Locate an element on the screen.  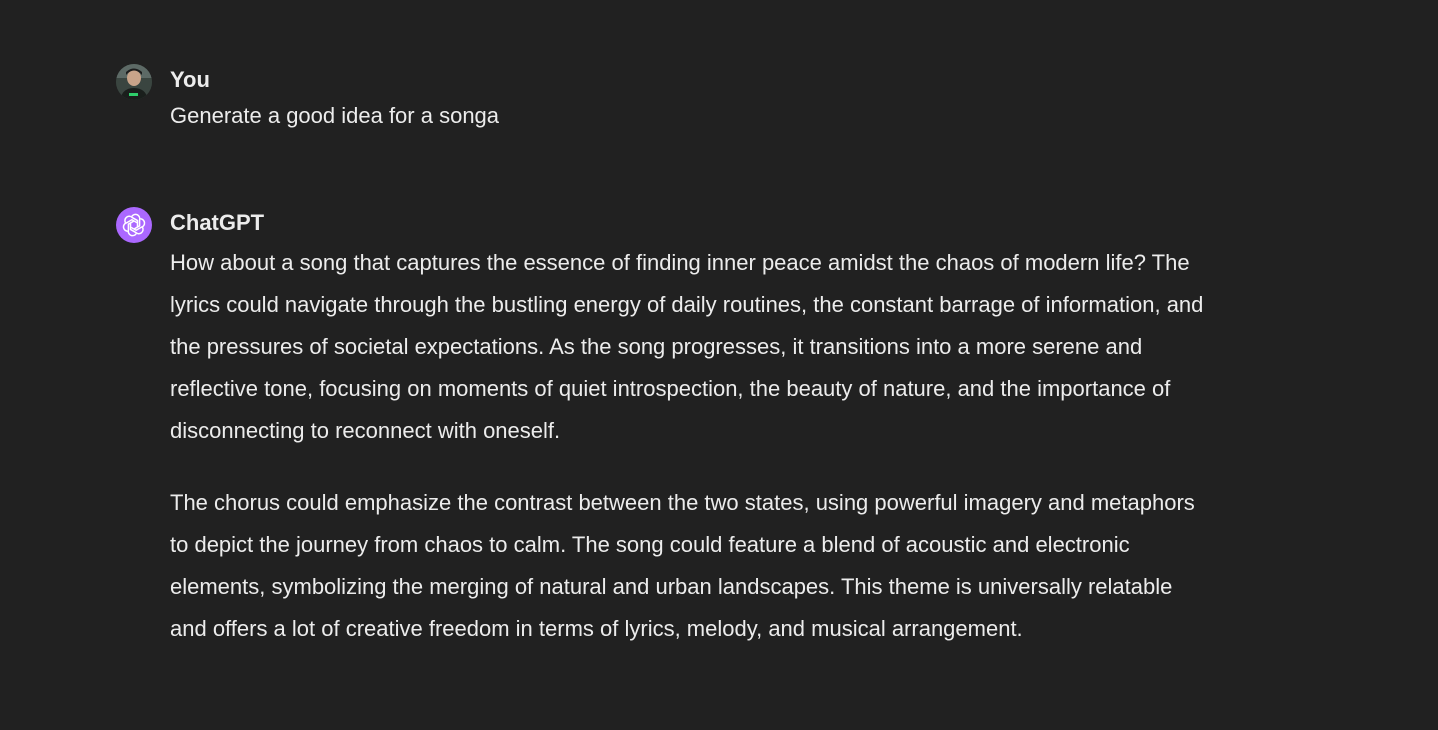
user-message-text: Generate a good idea for a songa is located at coordinates (335, 115).